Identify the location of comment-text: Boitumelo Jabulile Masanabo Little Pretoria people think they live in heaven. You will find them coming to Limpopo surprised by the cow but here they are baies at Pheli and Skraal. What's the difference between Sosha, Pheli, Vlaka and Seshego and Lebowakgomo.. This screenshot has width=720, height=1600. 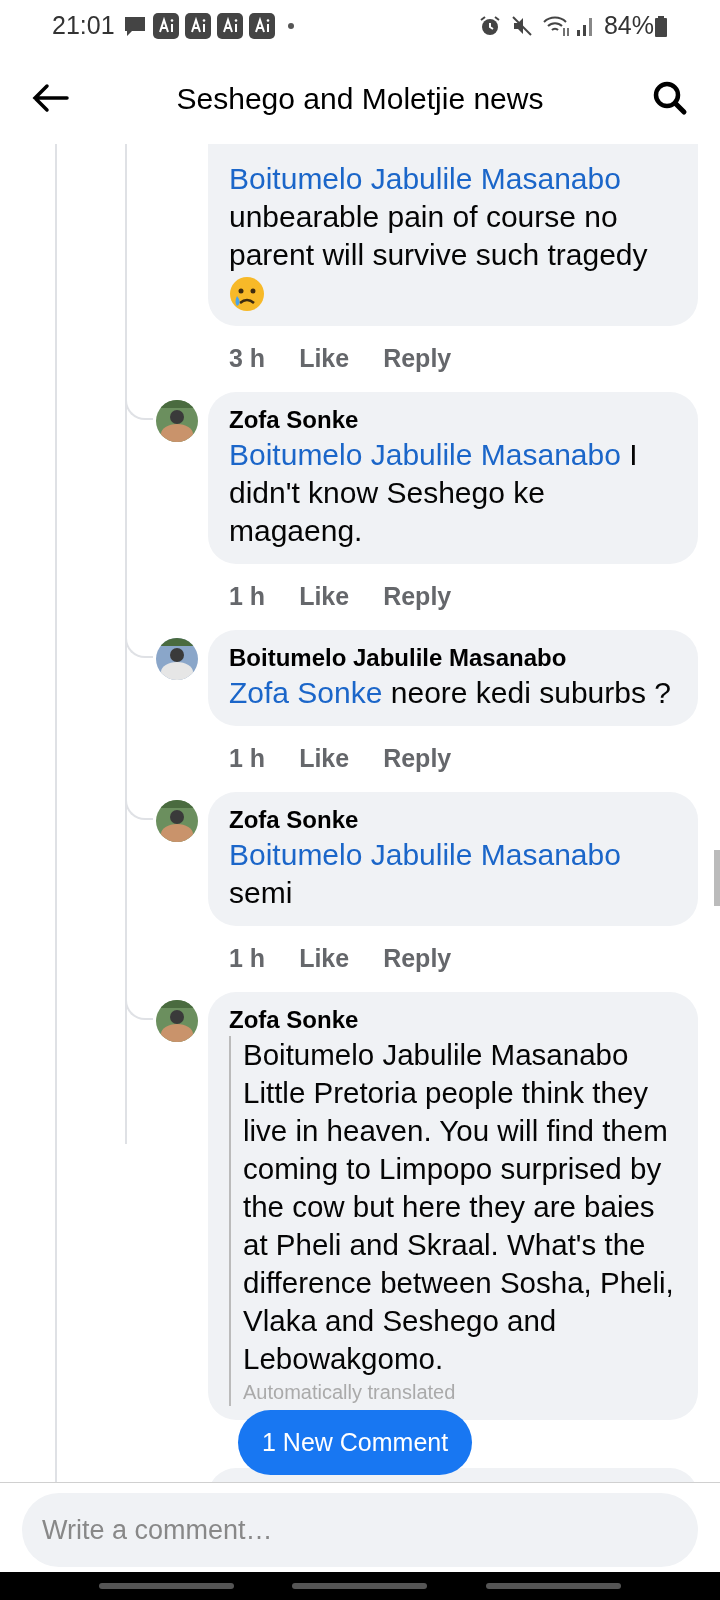
(459, 1207).